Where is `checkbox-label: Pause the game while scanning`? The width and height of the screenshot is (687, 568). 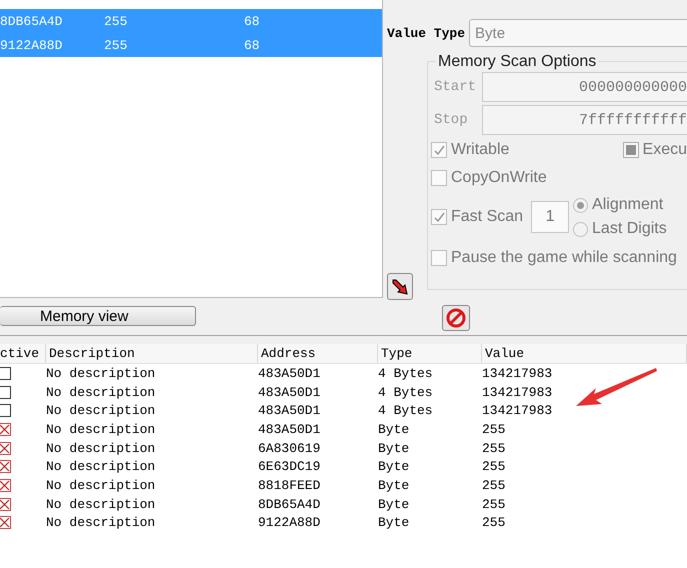
checkbox-label: Pause the game while scanning is located at coordinates (564, 258).